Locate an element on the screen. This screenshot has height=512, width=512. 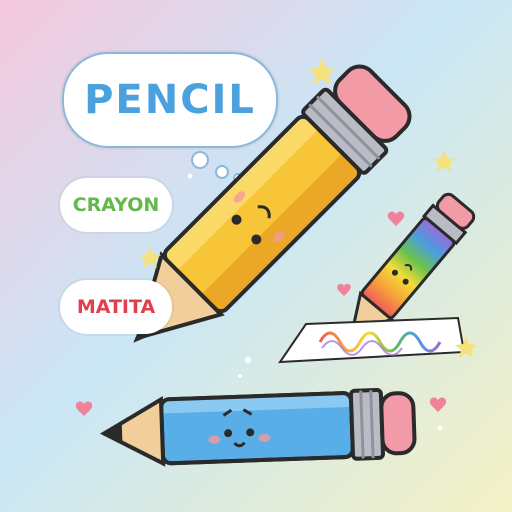
crayon-word-bubble: CRAYON is located at coordinates (116, 205).